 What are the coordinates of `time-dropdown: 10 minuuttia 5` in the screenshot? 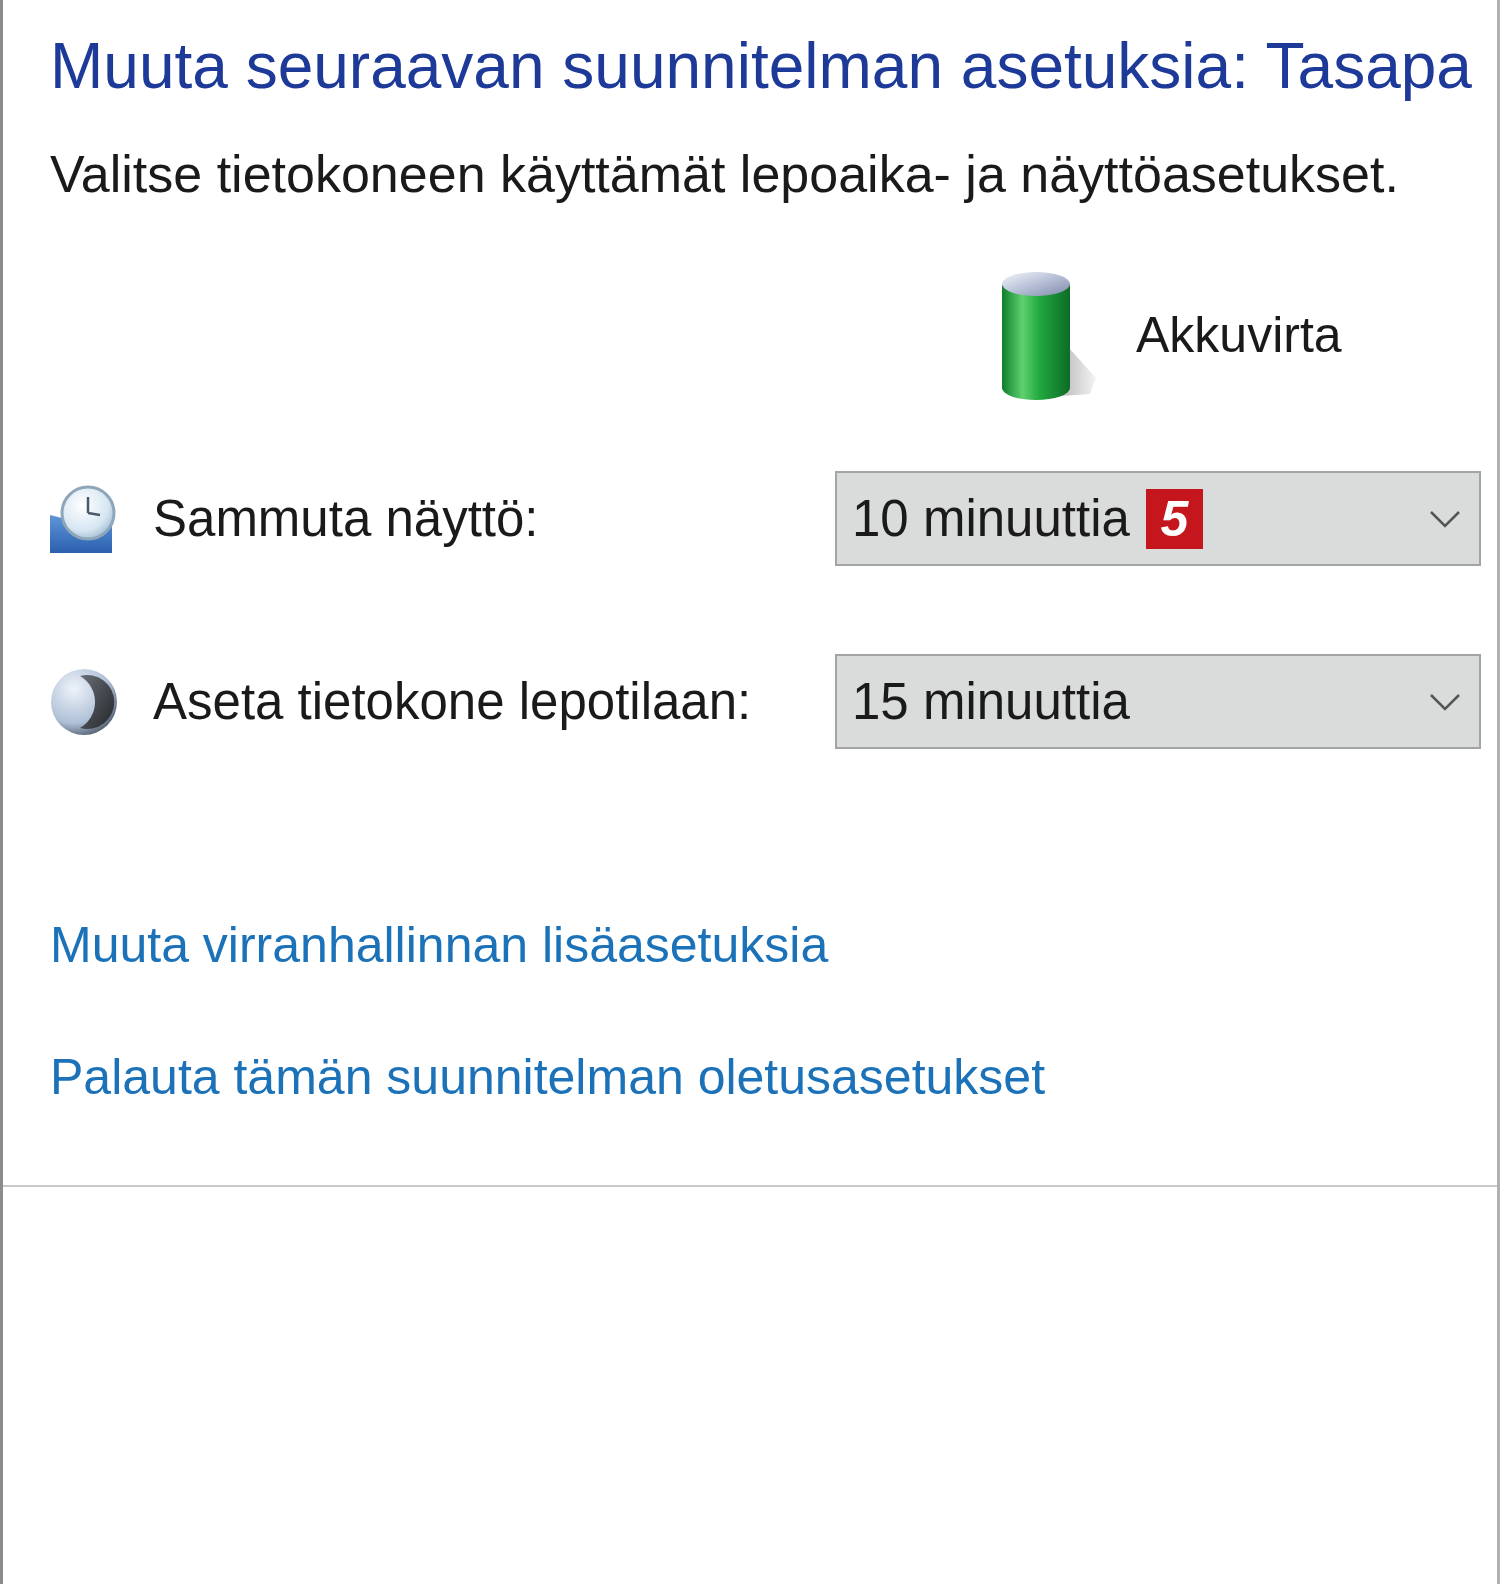 It's located at (1158, 518).